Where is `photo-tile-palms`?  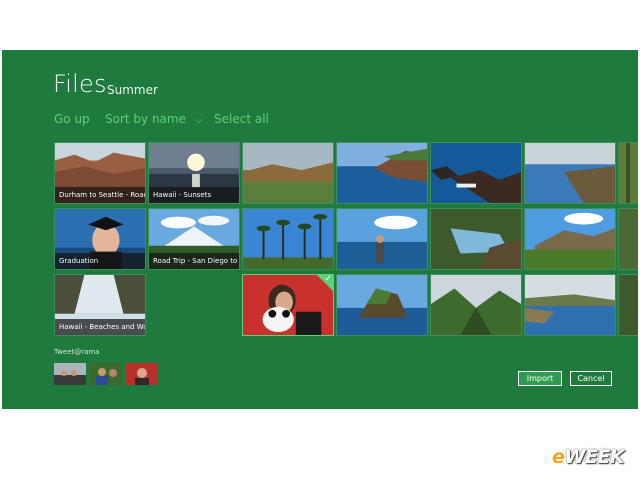
photo-tile-palms is located at coordinates (288, 239).